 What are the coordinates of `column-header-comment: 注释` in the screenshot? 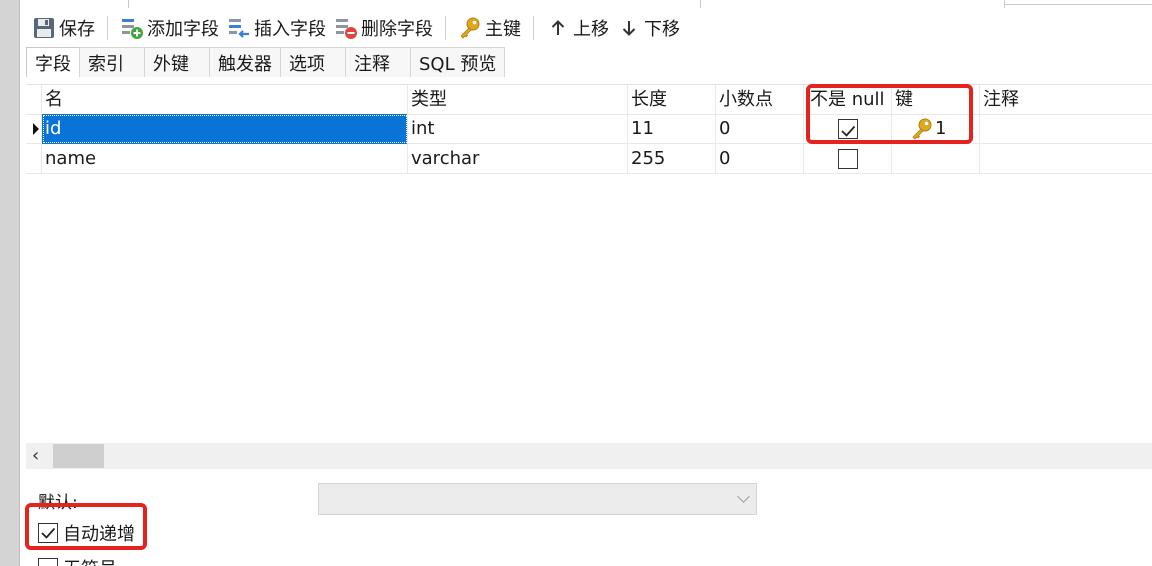 It's located at (1066, 100).